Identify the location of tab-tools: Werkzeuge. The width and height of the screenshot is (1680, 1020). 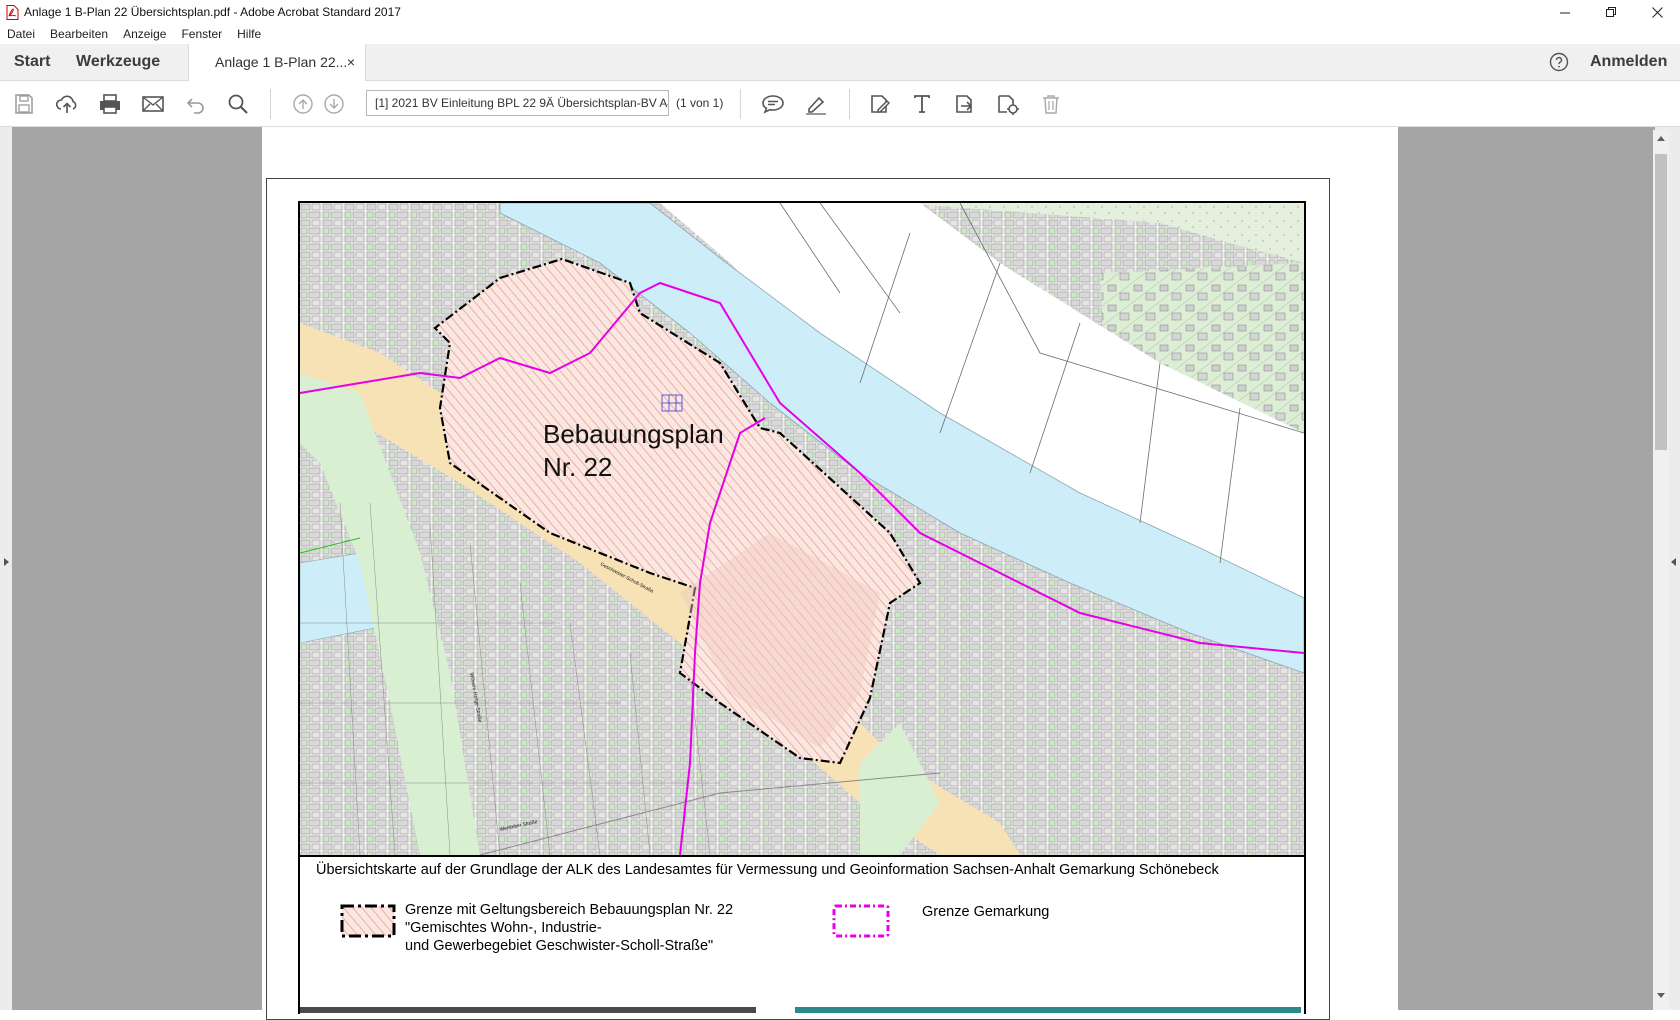
(118, 62).